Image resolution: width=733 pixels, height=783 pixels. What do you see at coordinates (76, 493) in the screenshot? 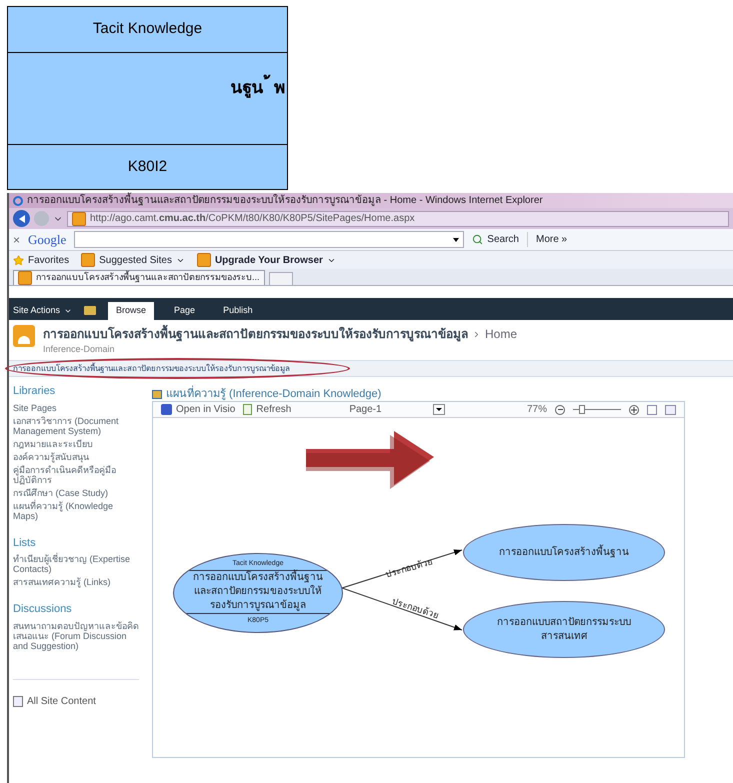
I see `nav-link: กรณีศึกษา (Case Study)` at bounding box center [76, 493].